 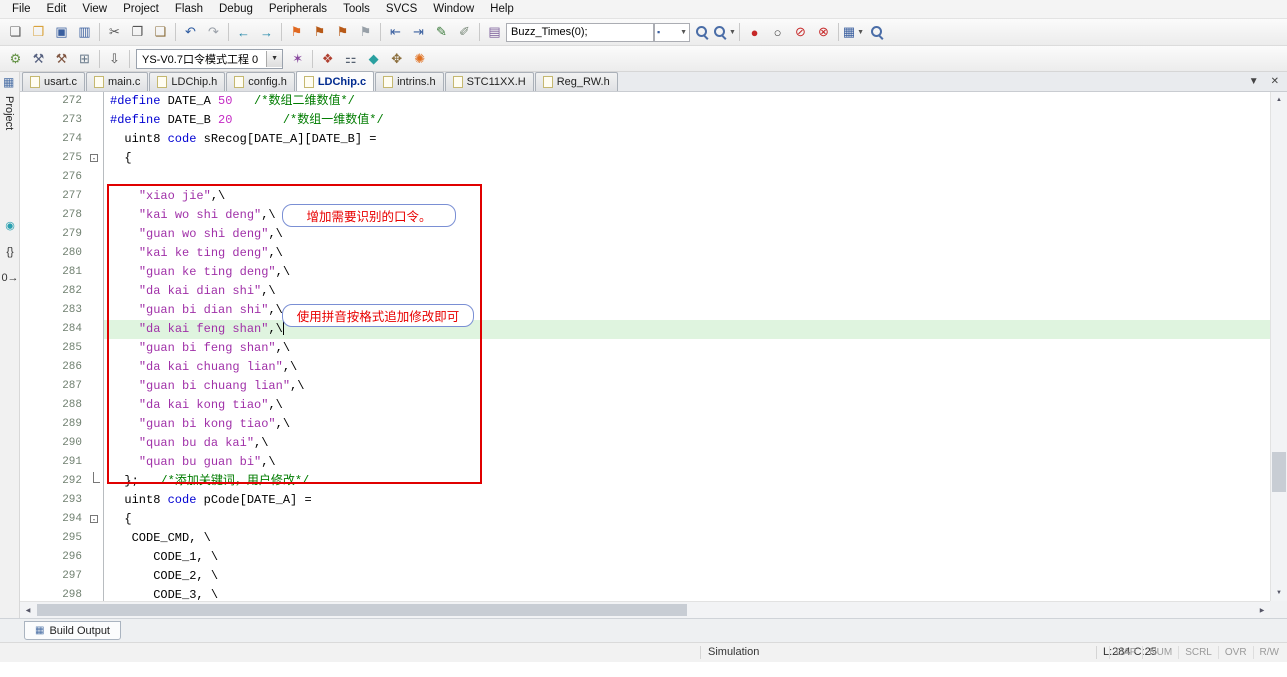 What do you see at coordinates (365, 32) in the screenshot?
I see `bookmark-clear-icon: ⚑` at bounding box center [365, 32].